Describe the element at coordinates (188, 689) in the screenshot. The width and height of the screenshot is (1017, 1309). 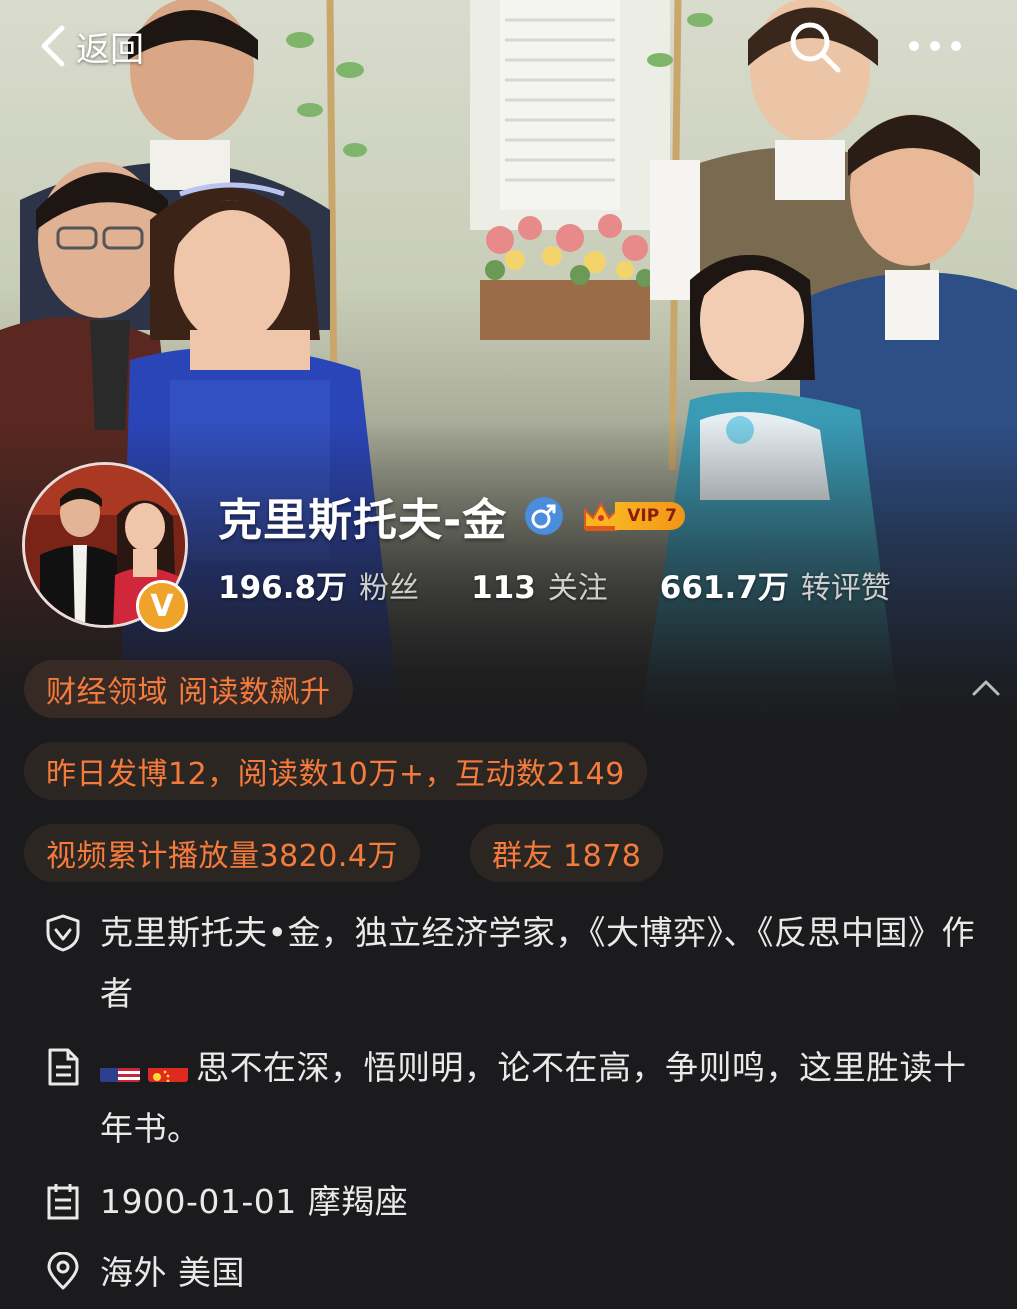
I see `domain-chip: 财经领域 阅读数飙升` at that location.